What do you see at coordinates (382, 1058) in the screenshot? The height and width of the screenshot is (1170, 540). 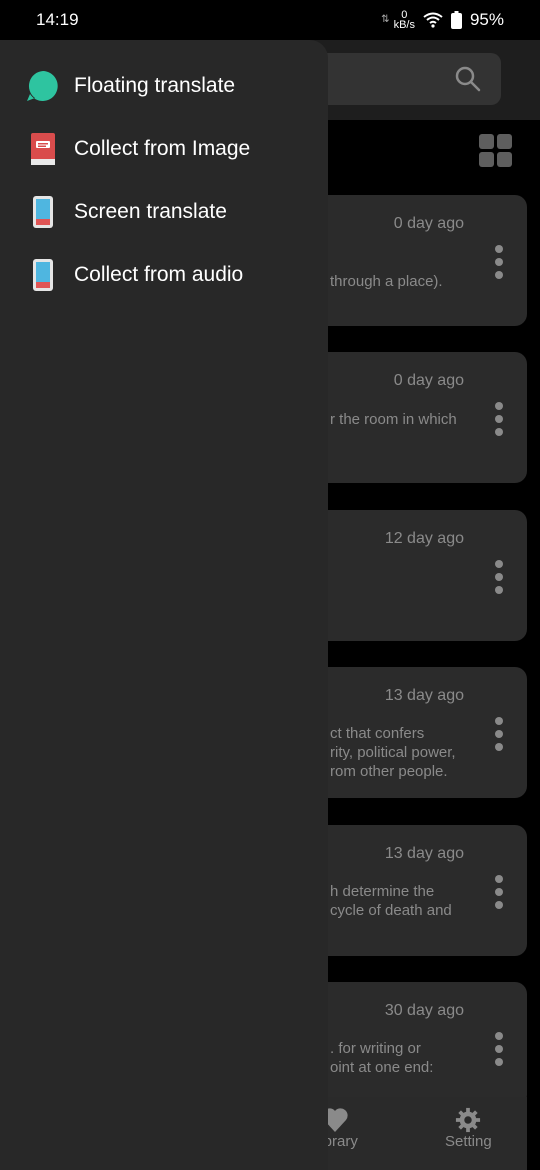 I see `card-snippet: . for writing or oint at one end:` at bounding box center [382, 1058].